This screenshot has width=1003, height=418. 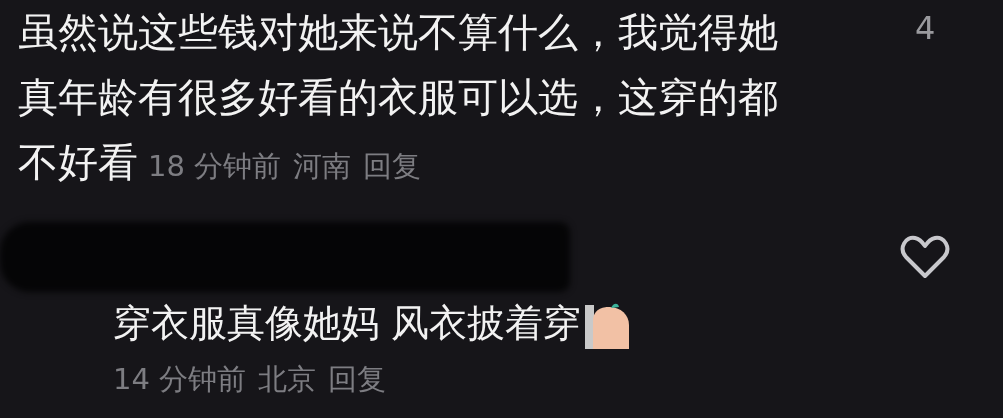 I want to click on heart-icon, so click(x=925, y=257).